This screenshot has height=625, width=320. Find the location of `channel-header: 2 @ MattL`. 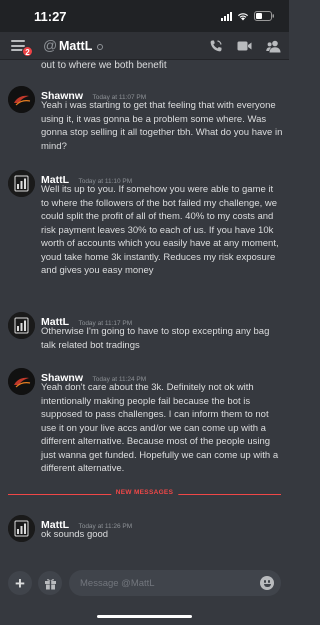

channel-header: 2 @ MattL is located at coordinates (144, 46).